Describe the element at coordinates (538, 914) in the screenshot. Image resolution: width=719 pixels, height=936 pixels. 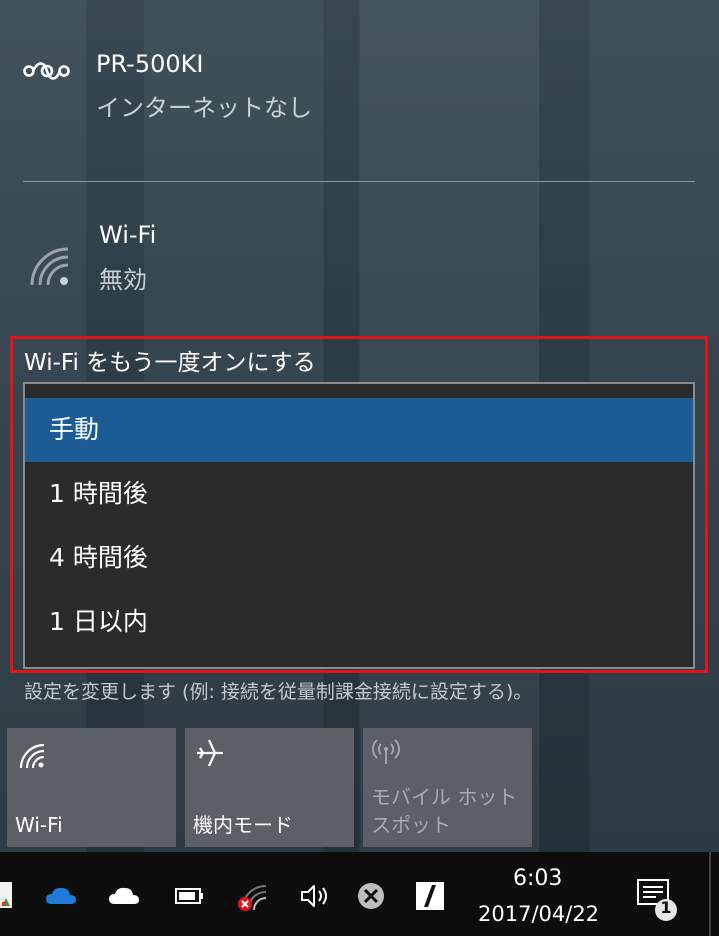
I see `clock-date: 2017/04/22` at that location.